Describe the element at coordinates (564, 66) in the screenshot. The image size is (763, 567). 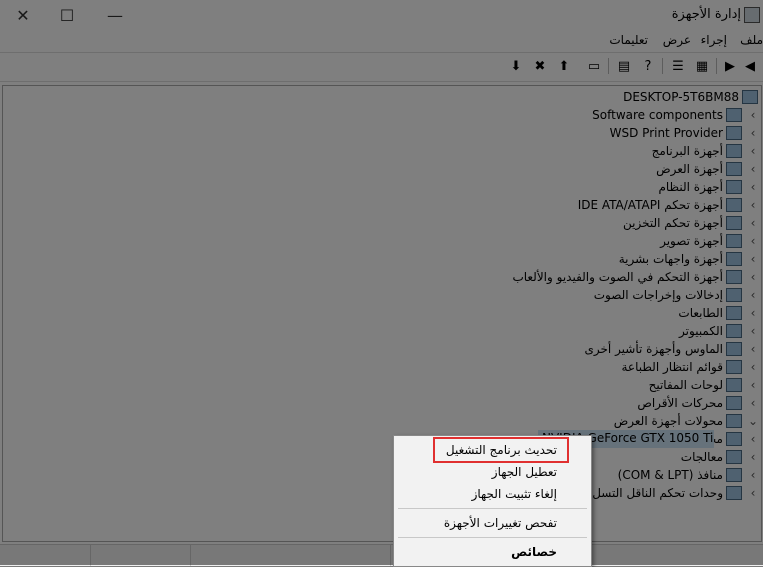
I see `update-driver-icon: ⬆` at that location.